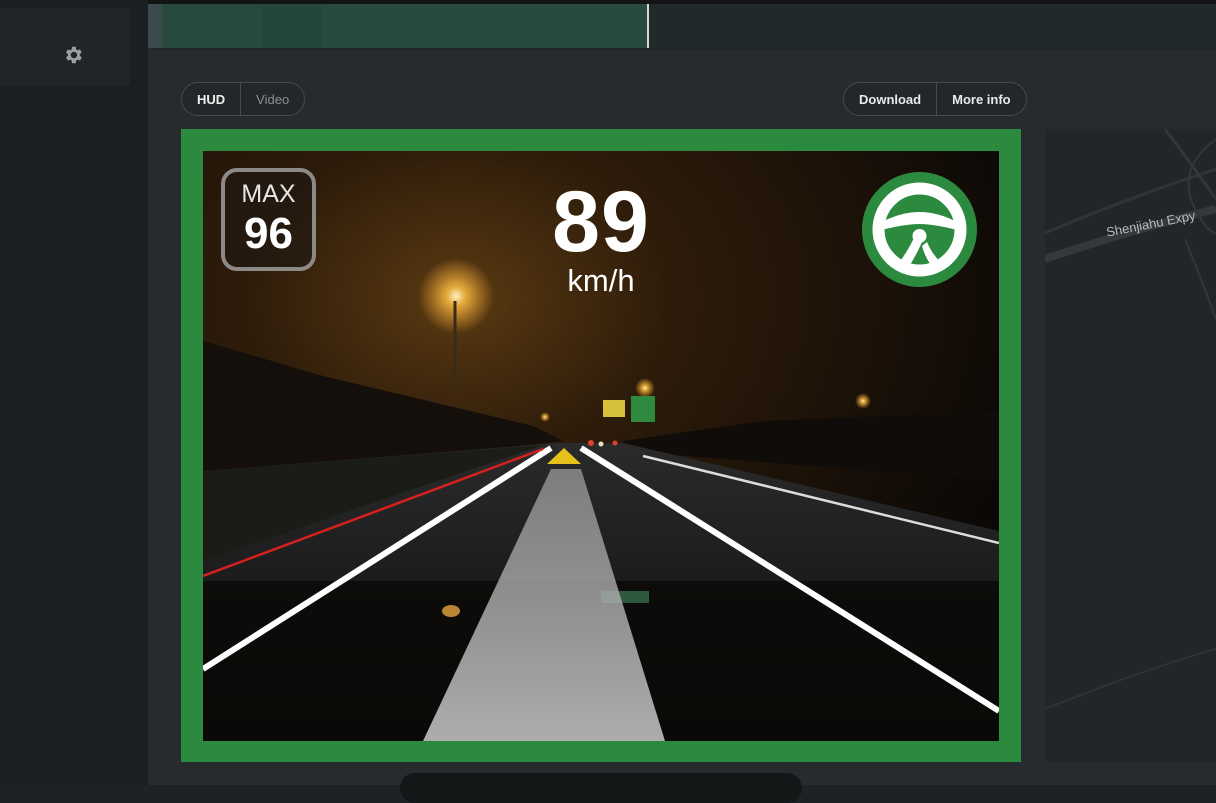 The width and height of the screenshot is (1216, 803). Describe the element at coordinates (890, 99) in the screenshot. I see `download-button: Download` at that location.